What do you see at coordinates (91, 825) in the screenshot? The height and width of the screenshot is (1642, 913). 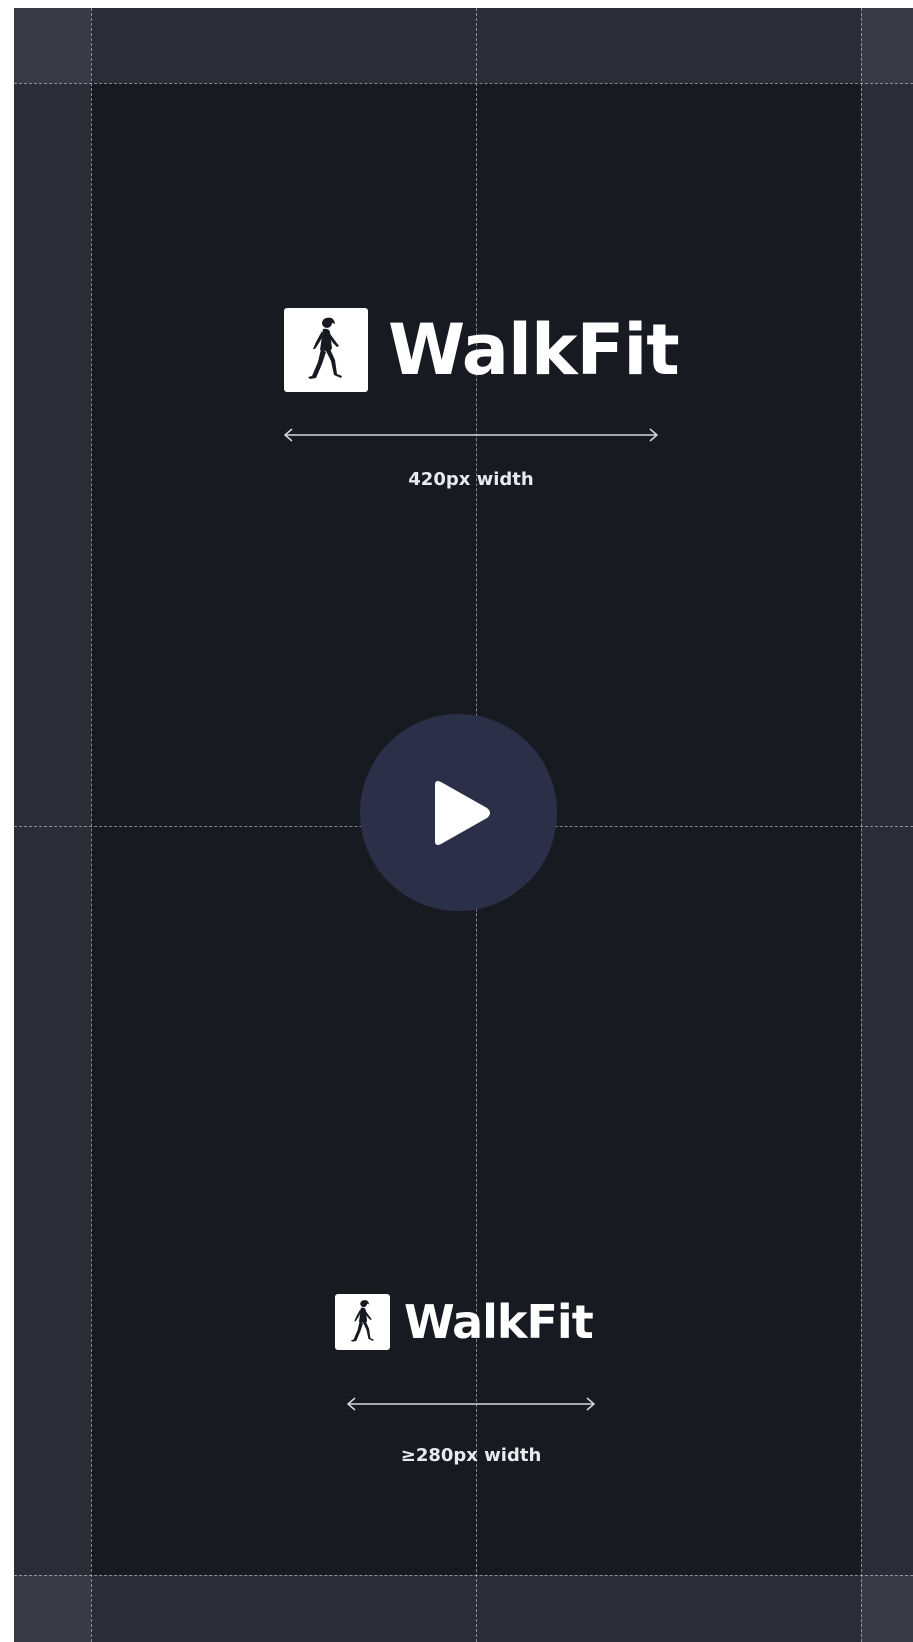 I see `guide-line-left` at bounding box center [91, 825].